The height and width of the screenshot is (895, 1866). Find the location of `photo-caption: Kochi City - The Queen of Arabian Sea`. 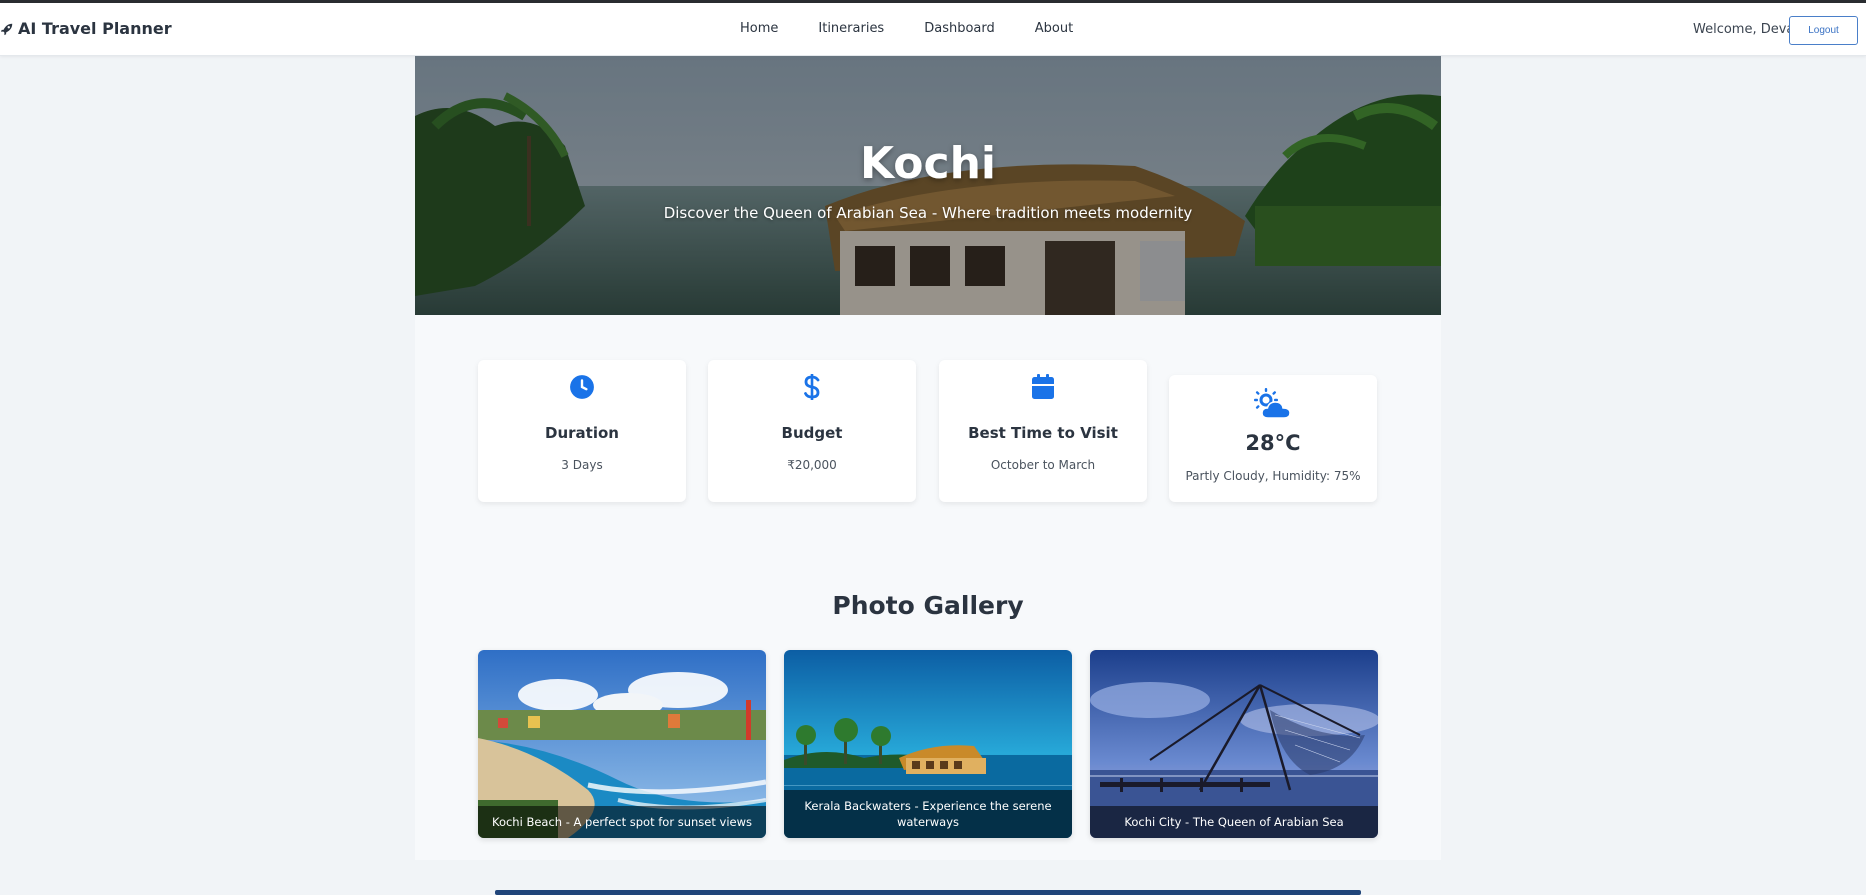

photo-caption: Kochi City - The Queen of Arabian Sea is located at coordinates (1234, 821).